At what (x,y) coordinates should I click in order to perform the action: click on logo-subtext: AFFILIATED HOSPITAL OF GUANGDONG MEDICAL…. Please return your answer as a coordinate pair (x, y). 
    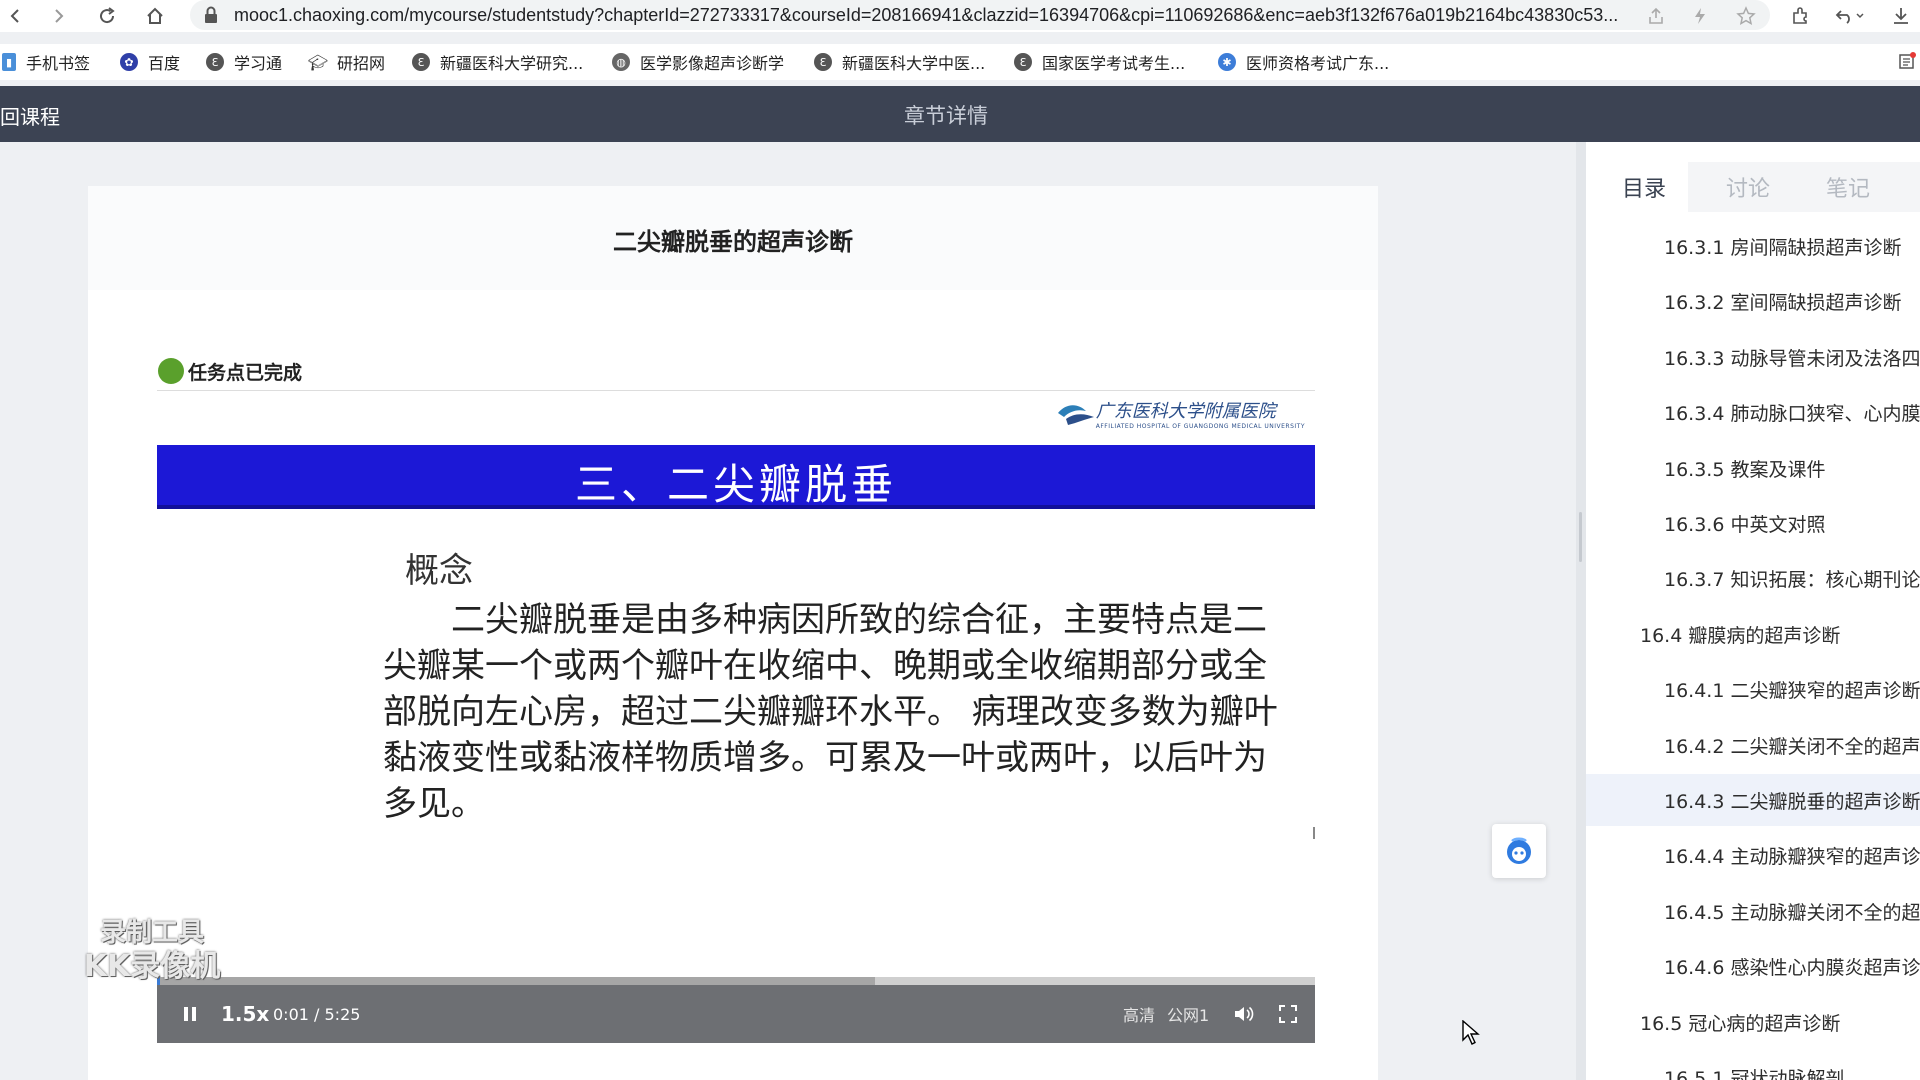
    Looking at the image, I should click on (1200, 426).